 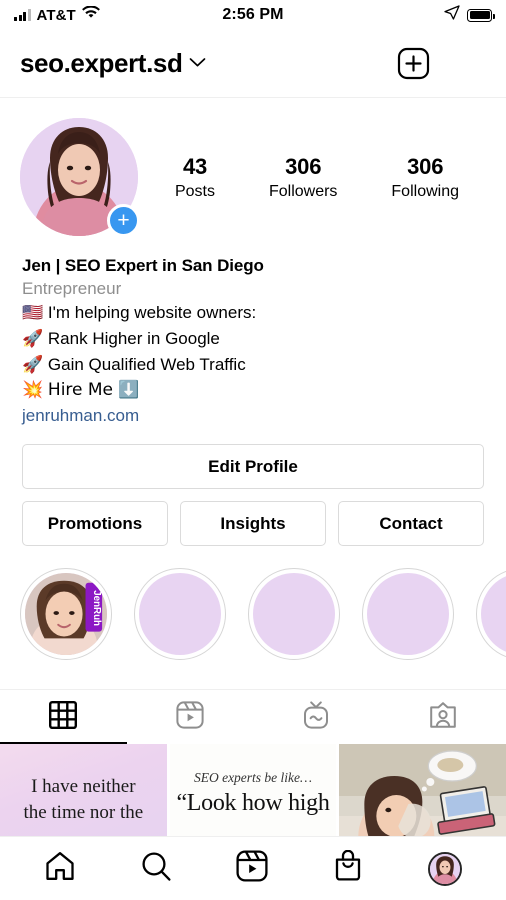 I want to click on post-quote-text: I have neither the time nor the, so click(x=83, y=799).